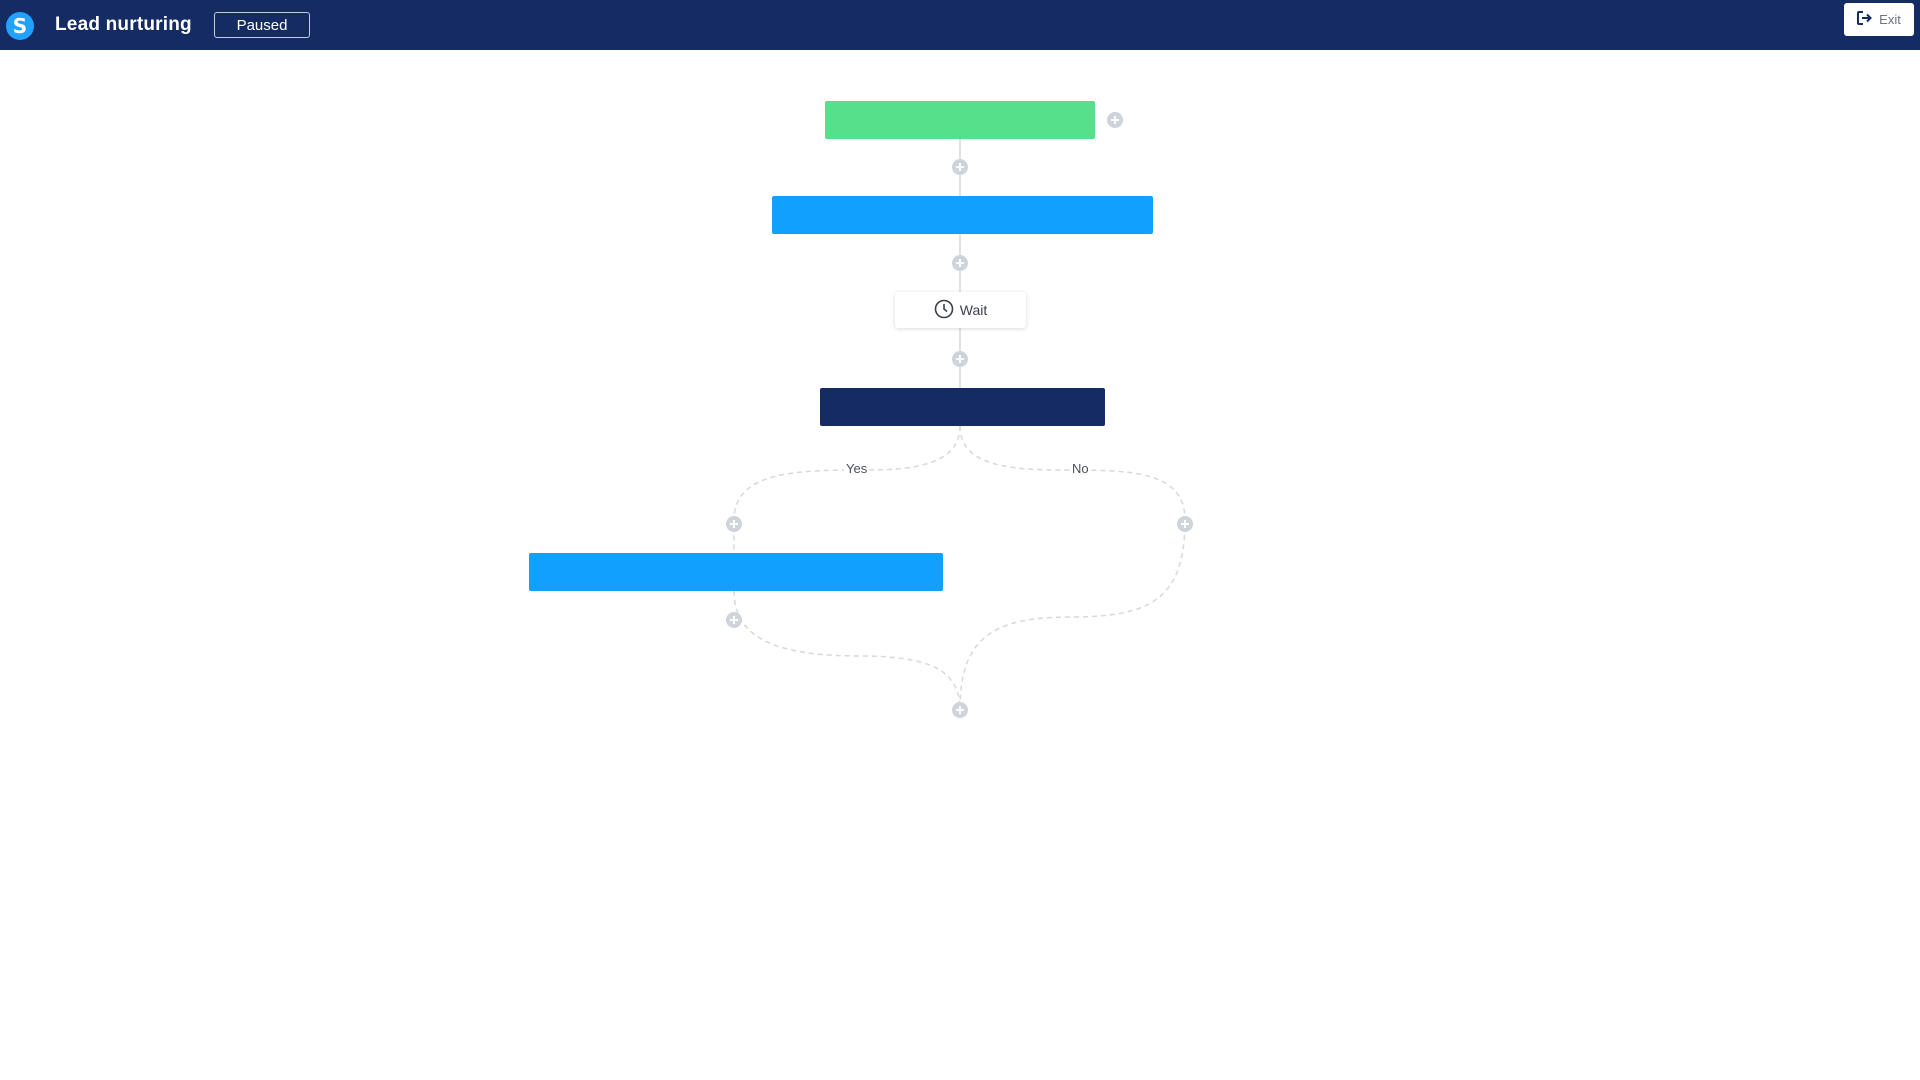  Describe the element at coordinates (1890, 19) in the screenshot. I see `exit-label: Exit` at that location.